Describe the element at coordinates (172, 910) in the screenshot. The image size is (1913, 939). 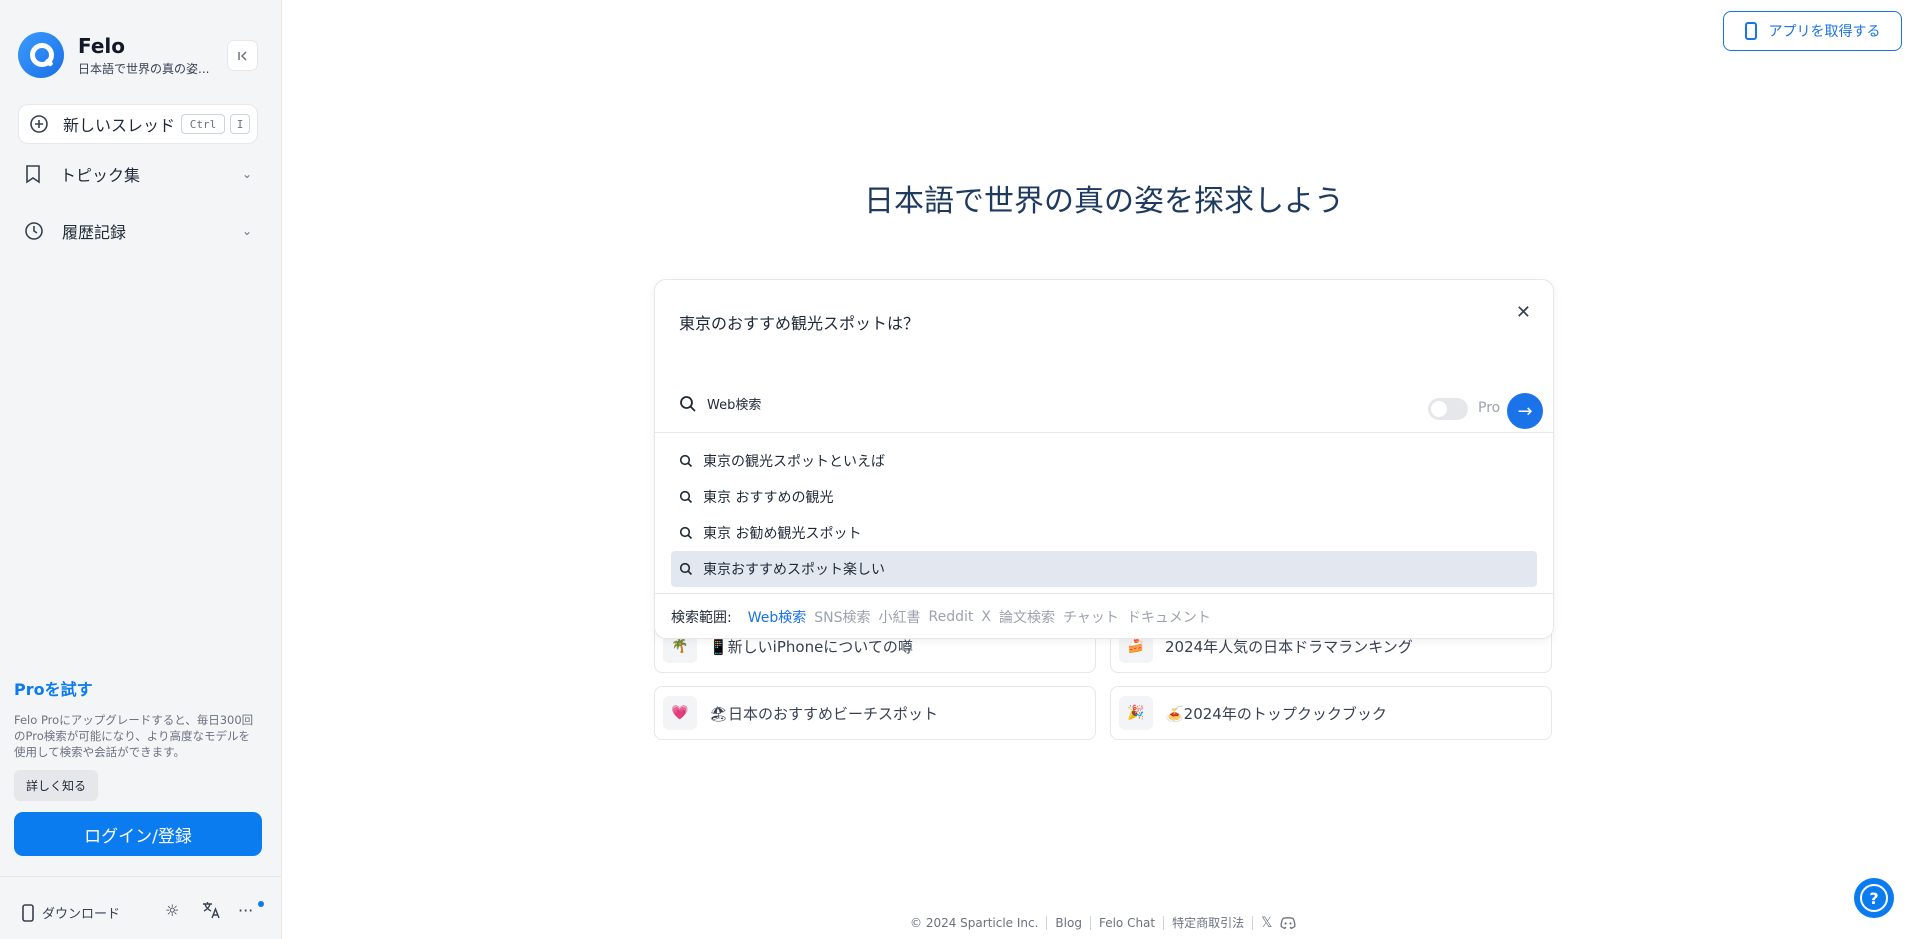
I see `theme-sun-icon: ☼` at that location.